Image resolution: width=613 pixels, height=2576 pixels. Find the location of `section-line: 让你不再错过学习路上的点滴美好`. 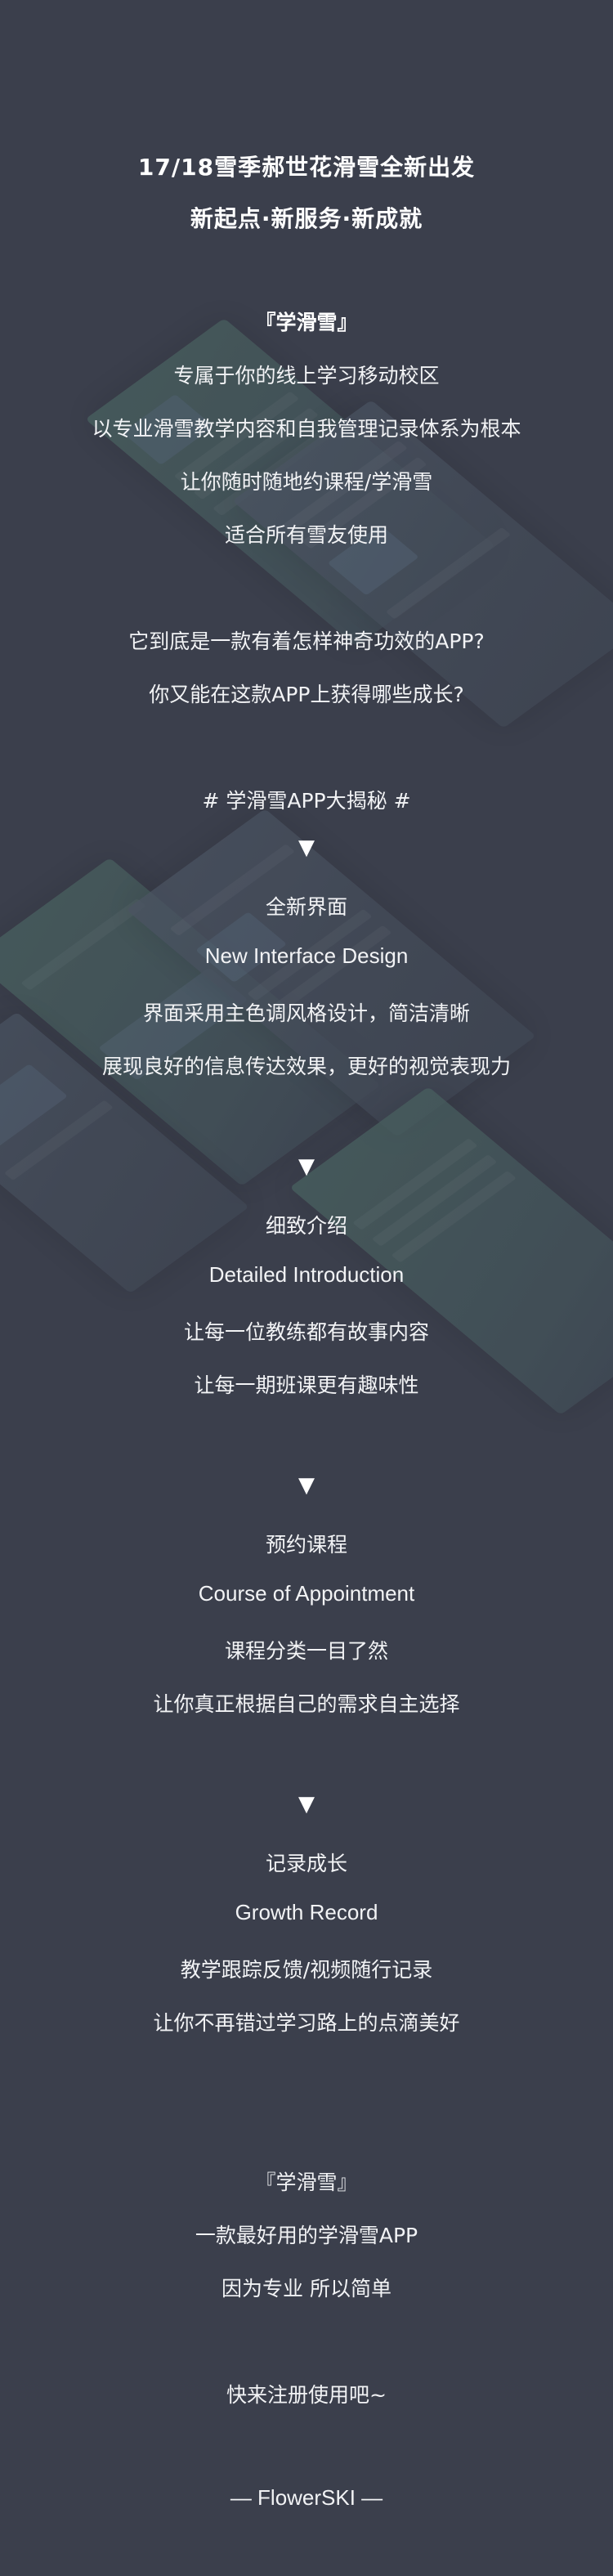

section-line: 让你不再错过学习路上的点滴美好 is located at coordinates (306, 2023).